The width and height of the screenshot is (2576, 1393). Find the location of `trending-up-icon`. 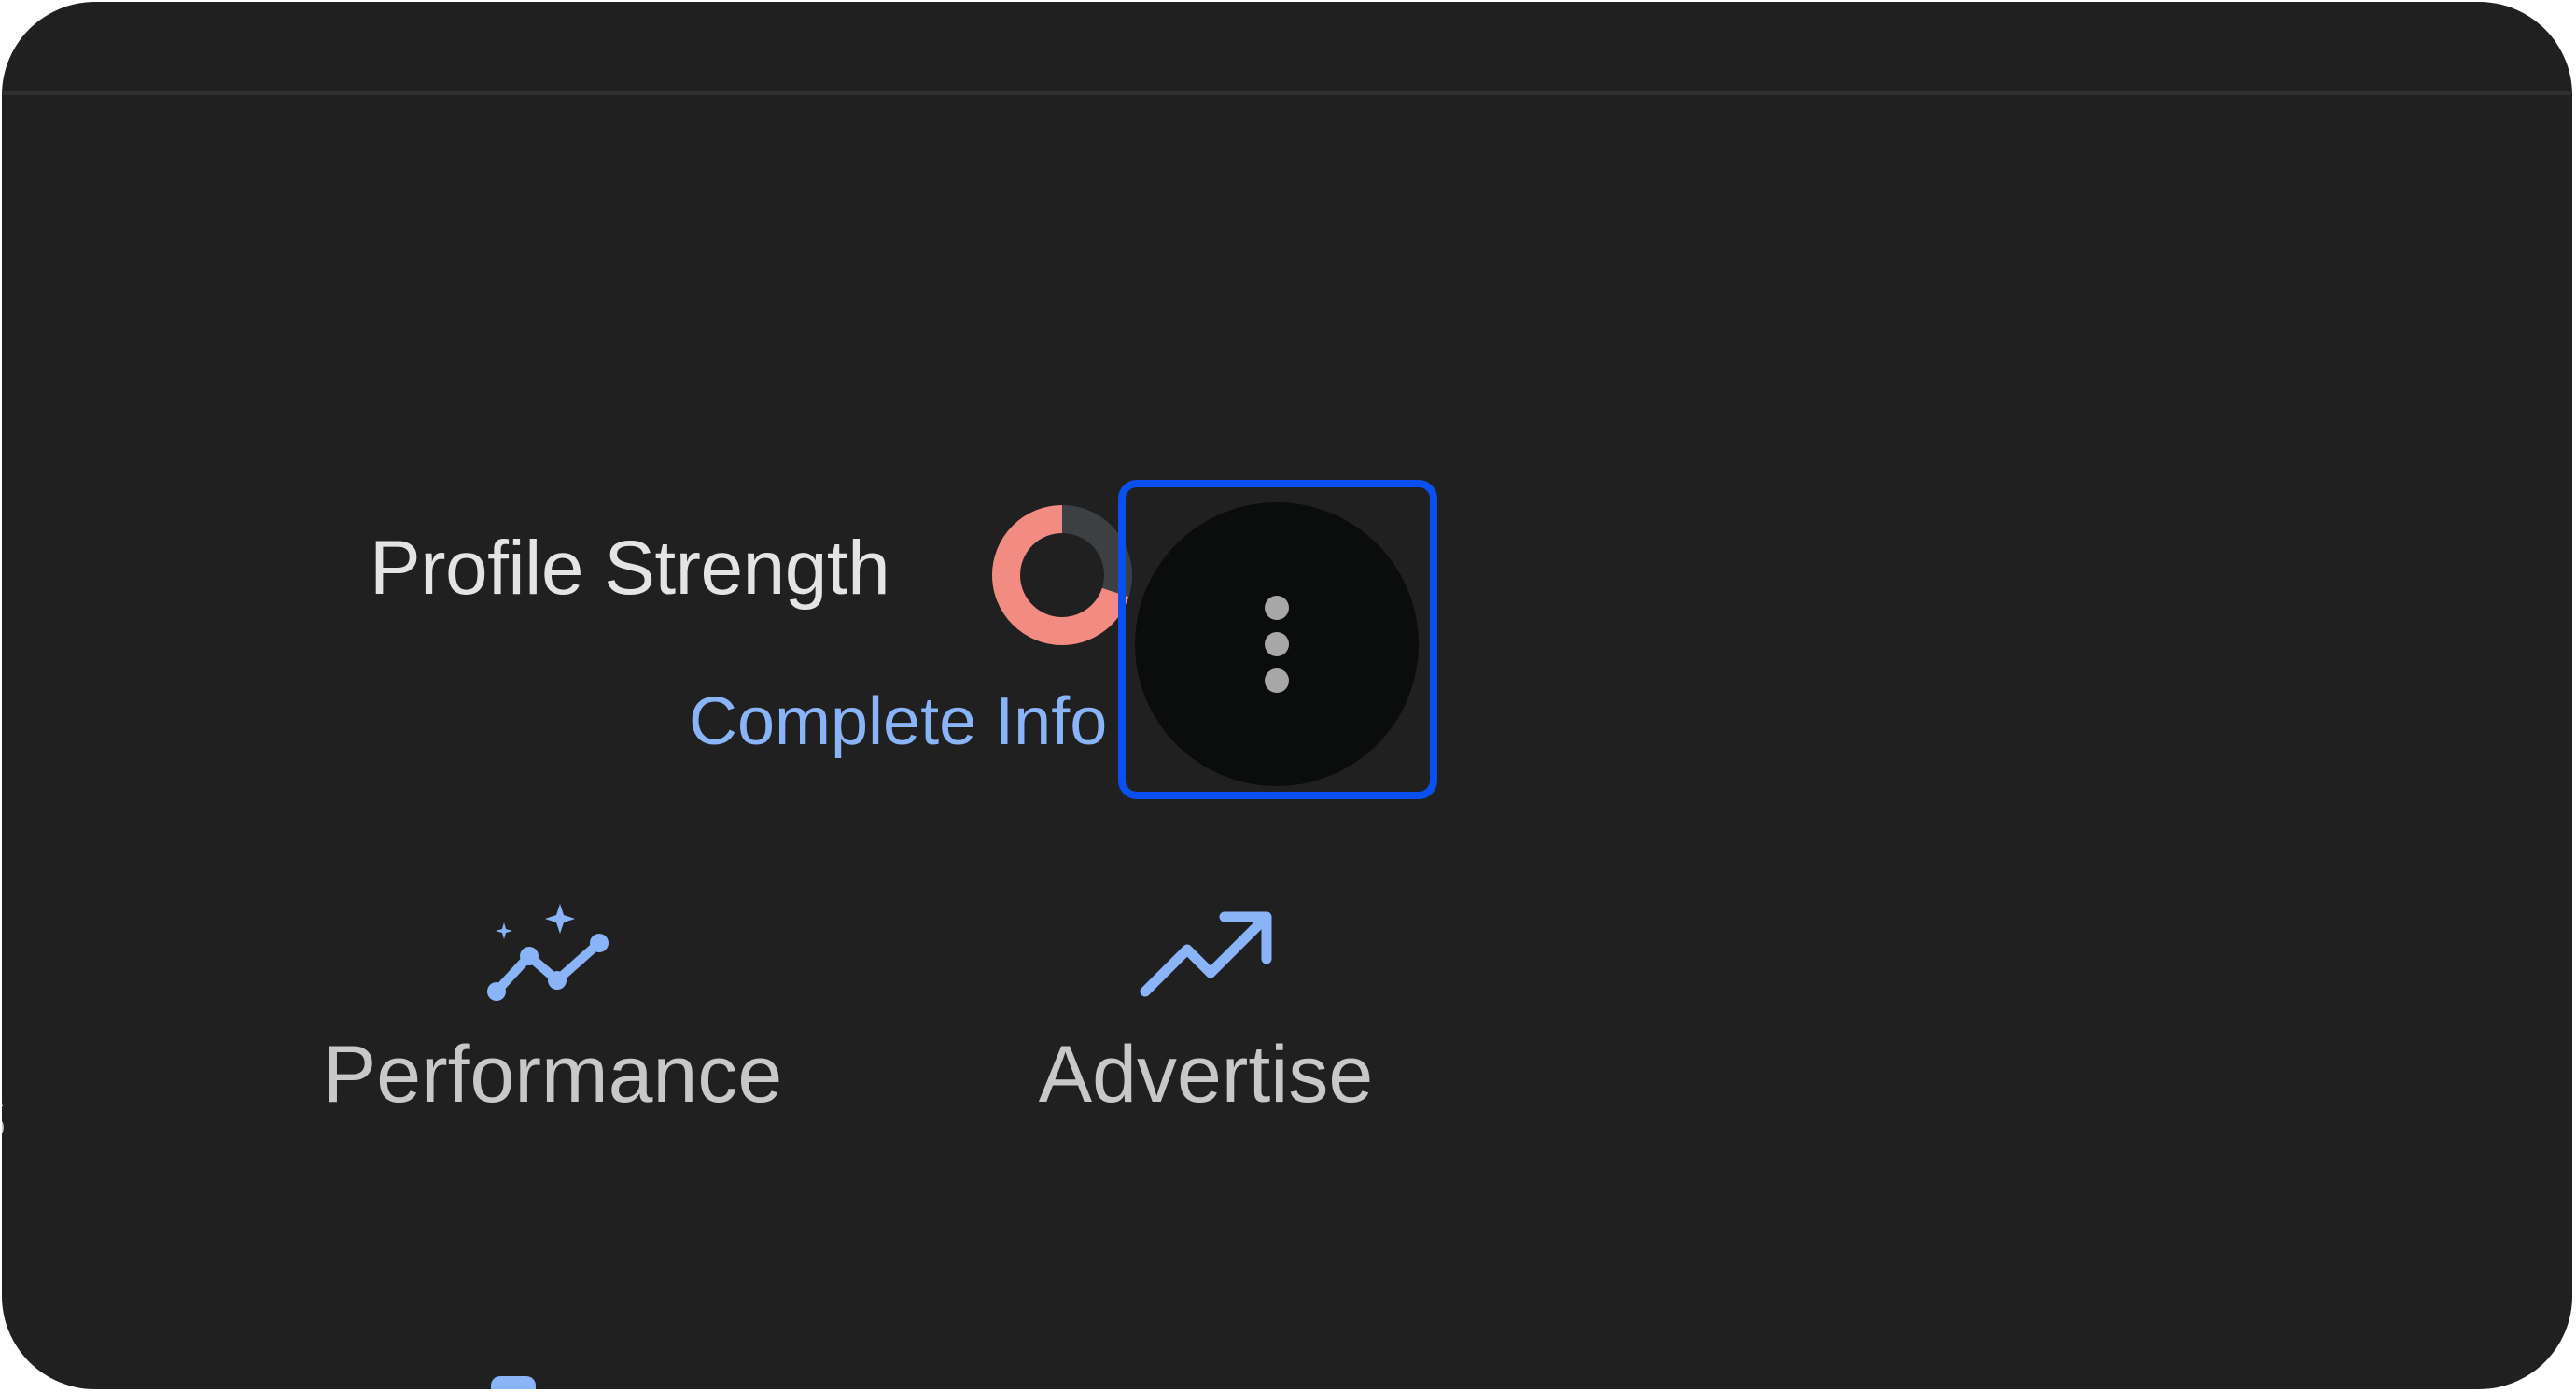

trending-up-icon is located at coordinates (1206, 954).